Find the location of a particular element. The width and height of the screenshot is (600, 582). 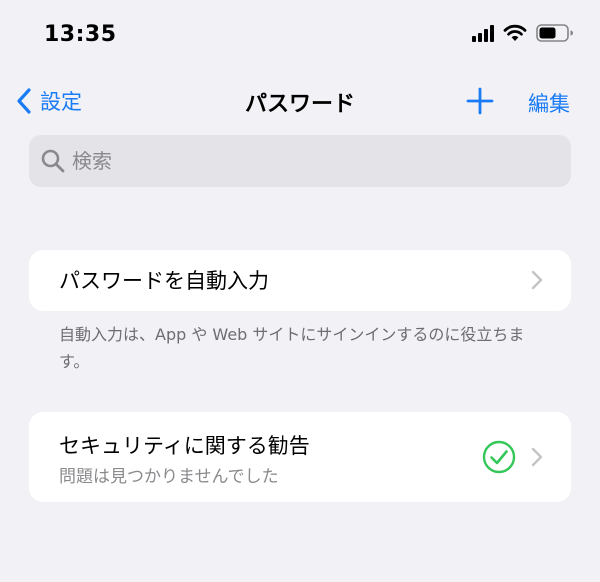

navigation-bar: 設定 パスワード 編集 is located at coordinates (300, 102).